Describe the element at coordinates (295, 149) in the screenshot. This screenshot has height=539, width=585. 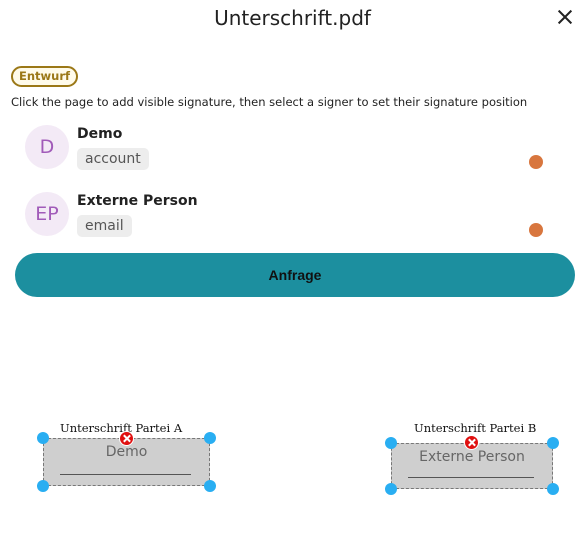
I see `signer-row-demo: D Demo account` at that location.